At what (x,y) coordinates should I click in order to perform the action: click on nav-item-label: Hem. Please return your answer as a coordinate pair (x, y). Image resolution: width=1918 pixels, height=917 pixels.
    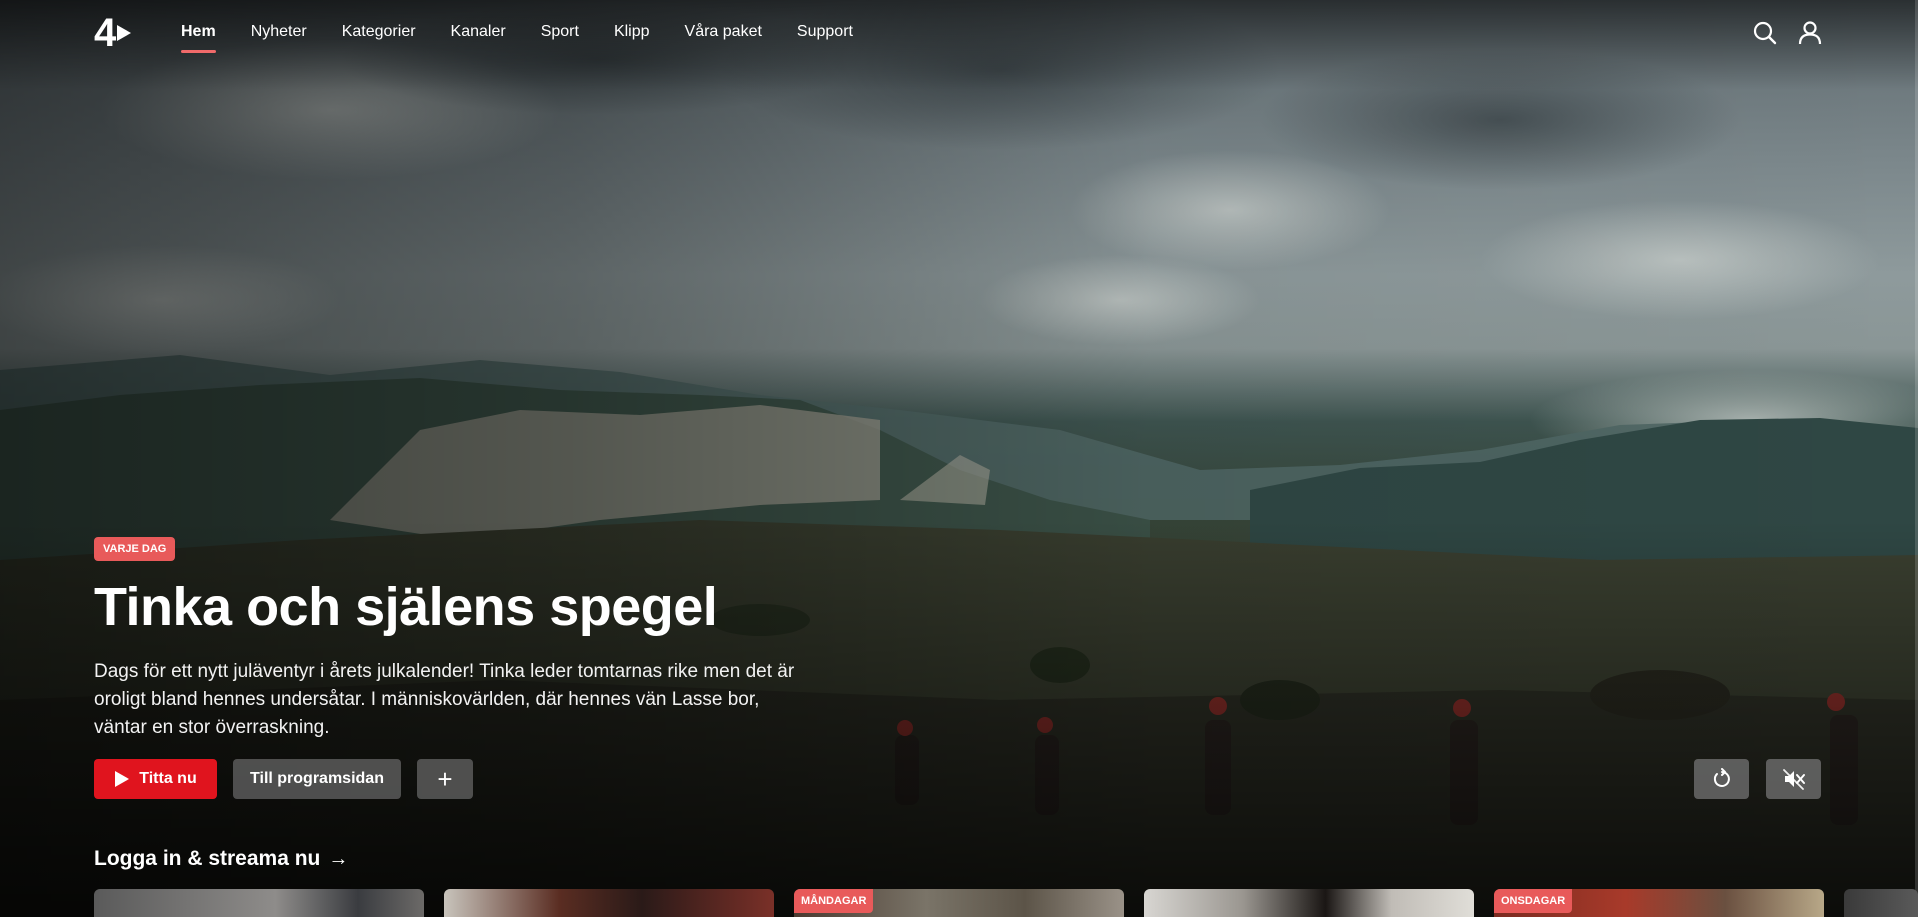
    Looking at the image, I should click on (198, 31).